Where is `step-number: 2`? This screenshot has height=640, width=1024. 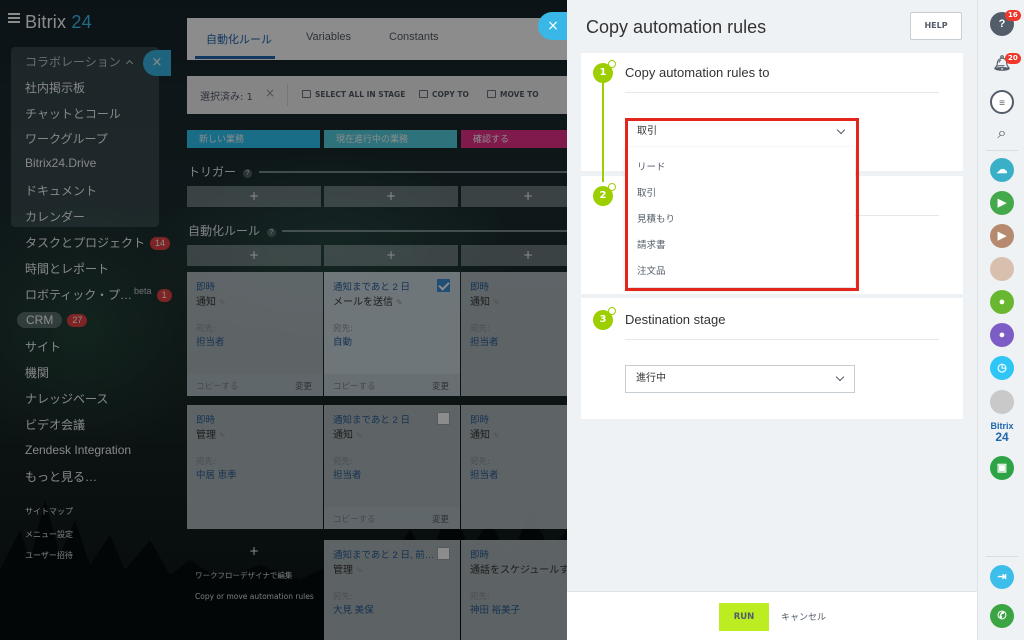 step-number: 2 is located at coordinates (604, 194).